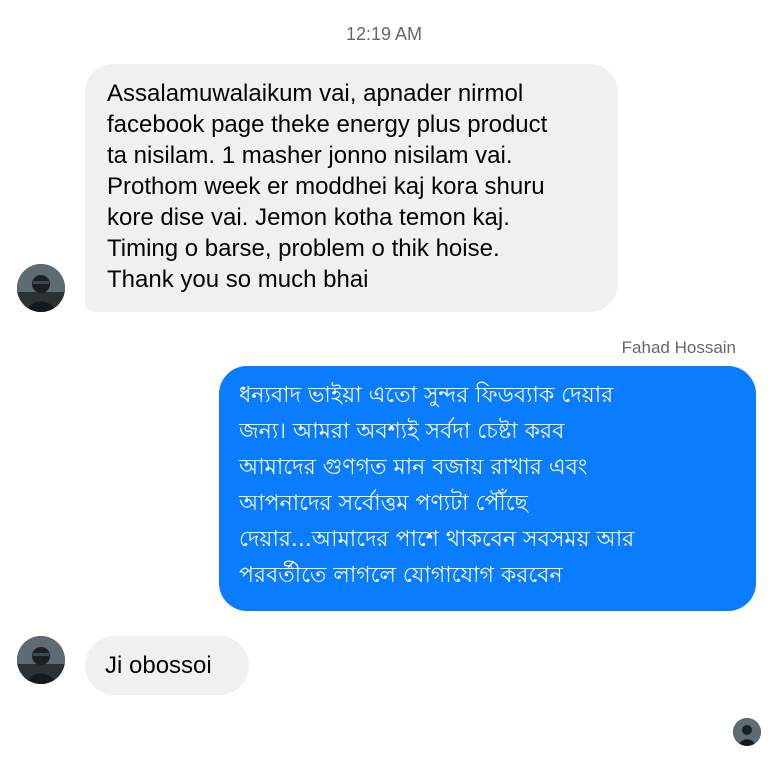  I want to click on seen-indicator-icon, so click(747, 732).